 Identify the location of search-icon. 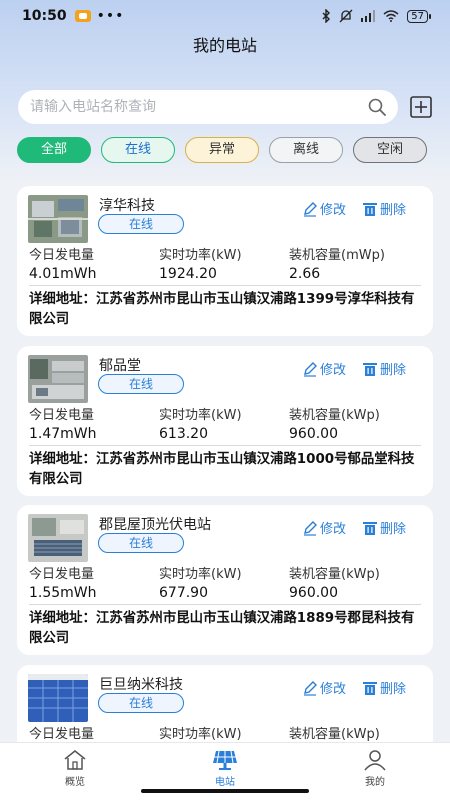
(377, 107).